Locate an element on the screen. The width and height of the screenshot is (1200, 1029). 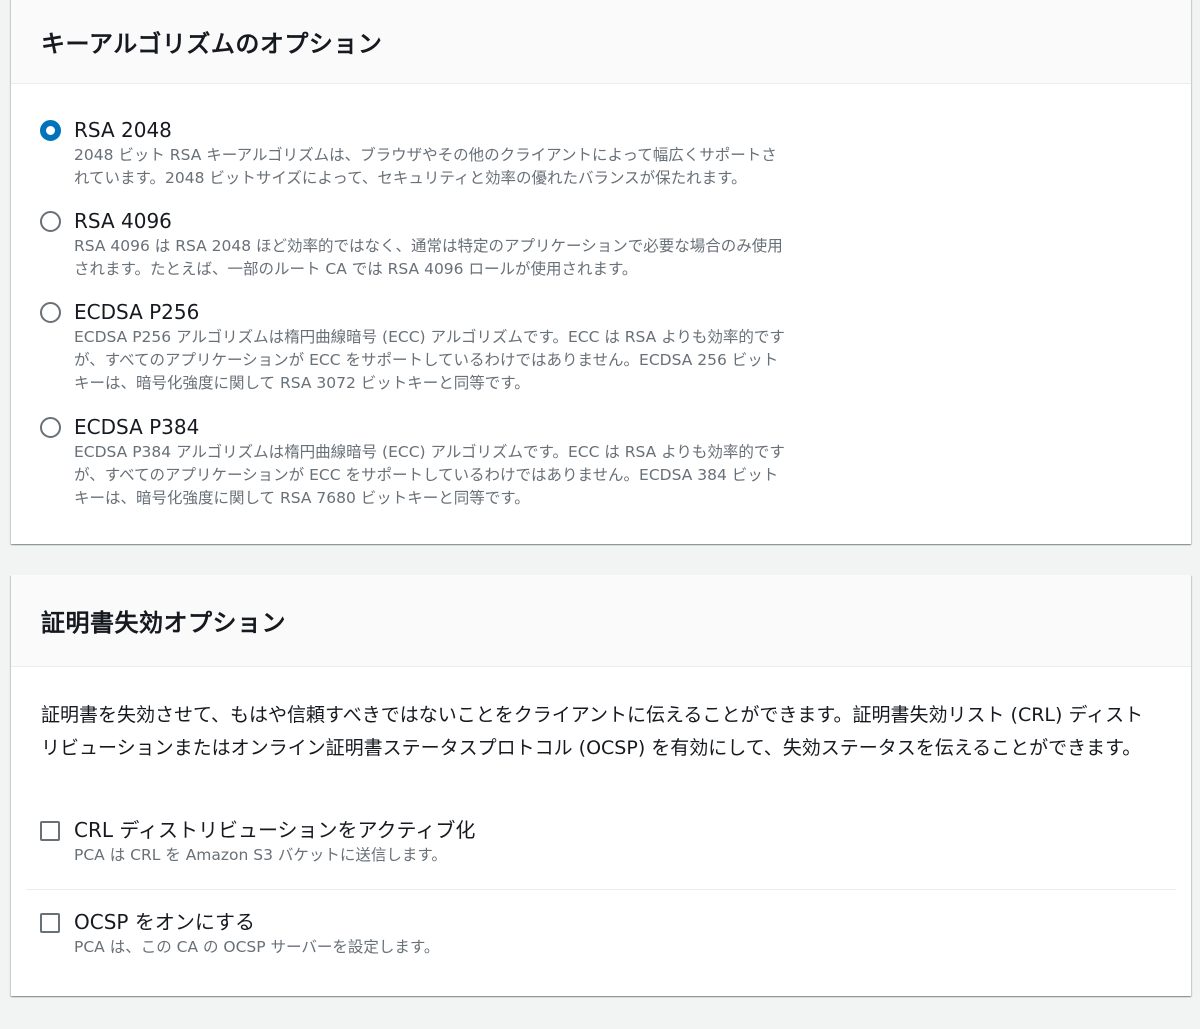
revocation-title: 証明書失効オプション is located at coordinates (163, 623).